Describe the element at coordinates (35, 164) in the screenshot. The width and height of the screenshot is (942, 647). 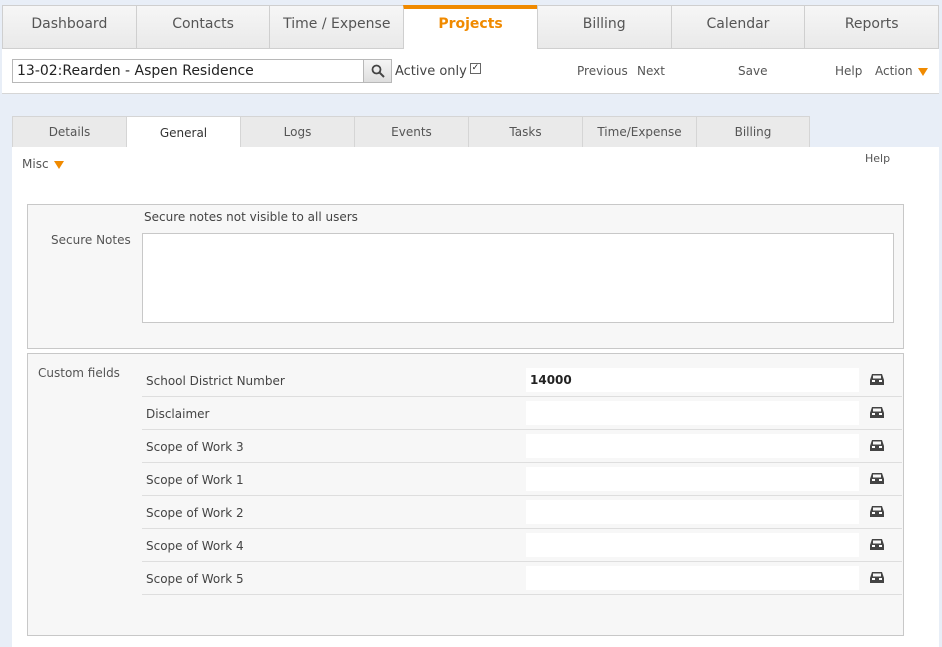
I see `misc-label: Misc` at that location.